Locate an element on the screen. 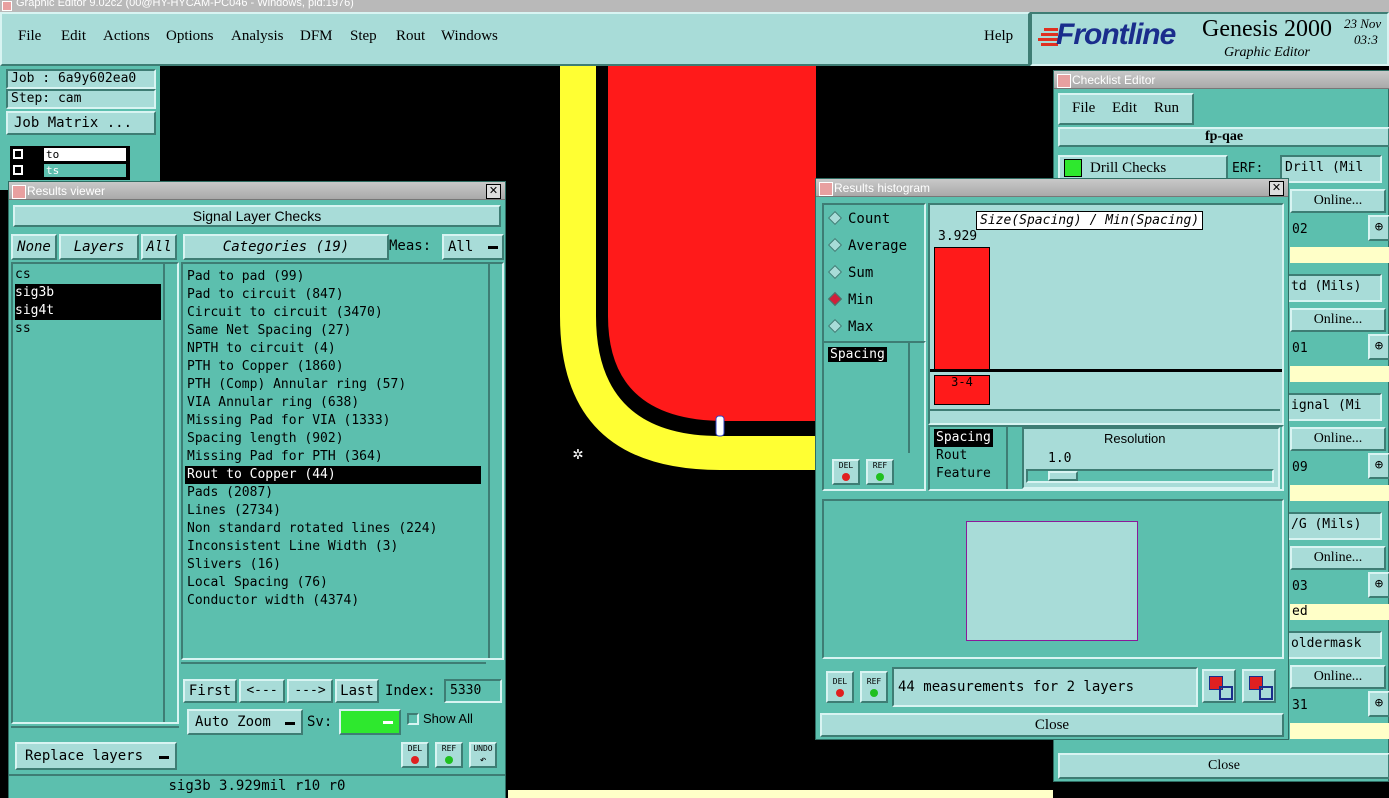  menu-step: Step is located at coordinates (363, 36).